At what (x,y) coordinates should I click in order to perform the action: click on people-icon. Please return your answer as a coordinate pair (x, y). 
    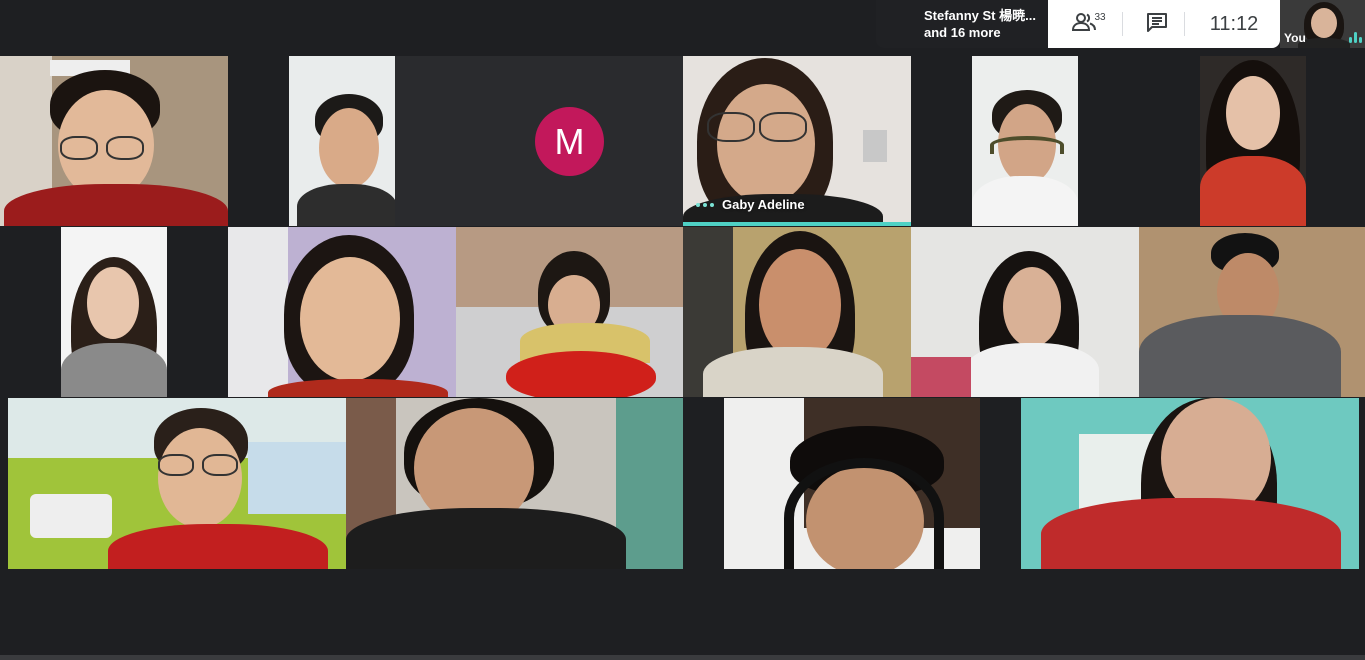
    Looking at the image, I should click on (1084, 24).